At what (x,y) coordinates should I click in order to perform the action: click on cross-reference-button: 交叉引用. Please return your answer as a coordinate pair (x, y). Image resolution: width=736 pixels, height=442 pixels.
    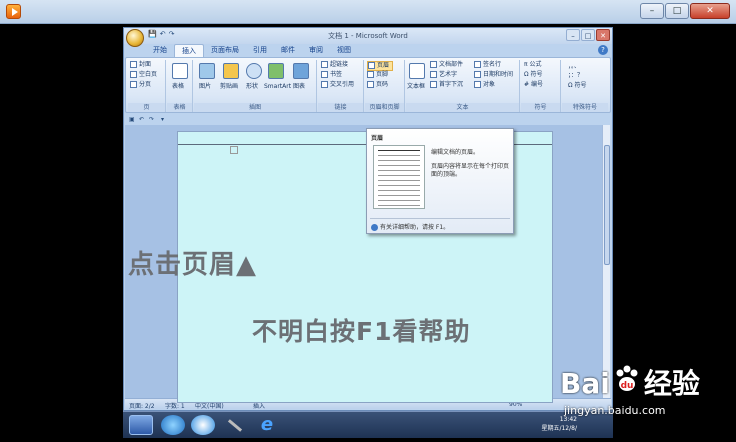
    Looking at the image, I should click on (337, 85).